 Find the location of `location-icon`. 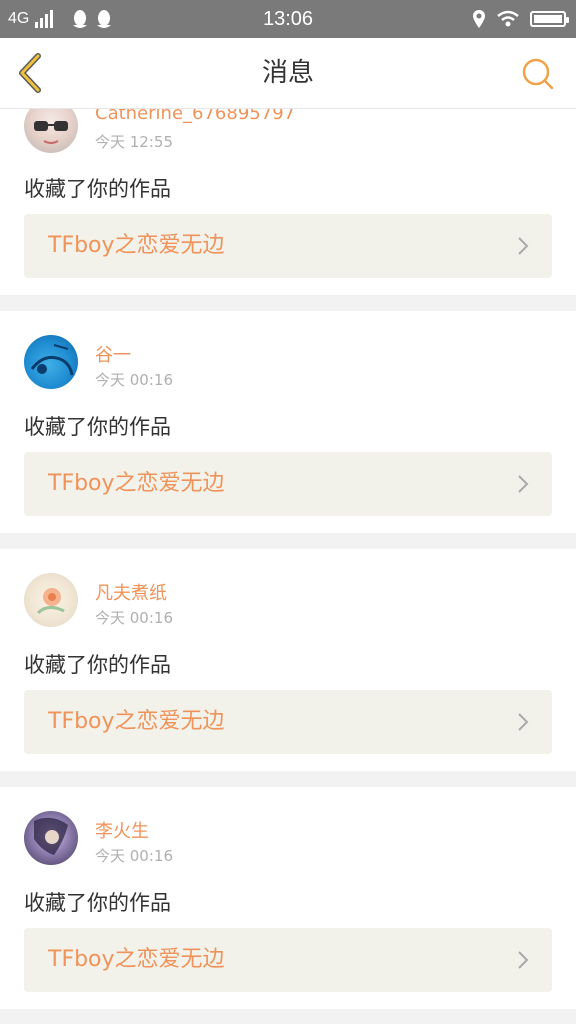

location-icon is located at coordinates (479, 19).